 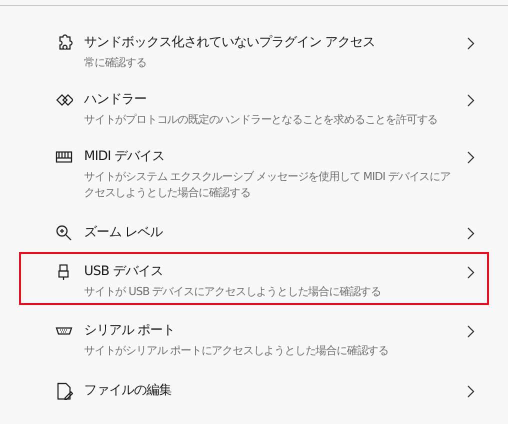 What do you see at coordinates (261, 120) in the screenshot?
I see `setting-description: サイトがプロトコルの既定のハンドラーとなることを求めることを許可する` at bounding box center [261, 120].